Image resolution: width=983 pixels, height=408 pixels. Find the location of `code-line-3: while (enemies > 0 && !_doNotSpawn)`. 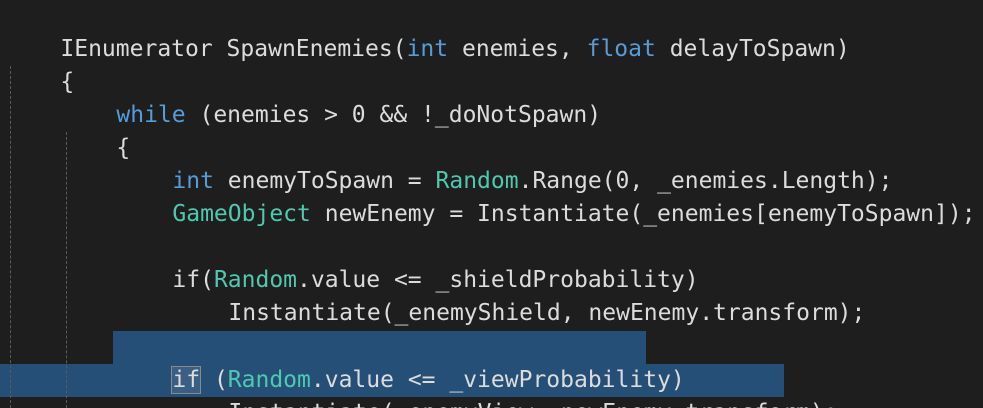

code-line-3: while (enemies > 0 && !_doNotSpawn) is located at coordinates (331, 97).